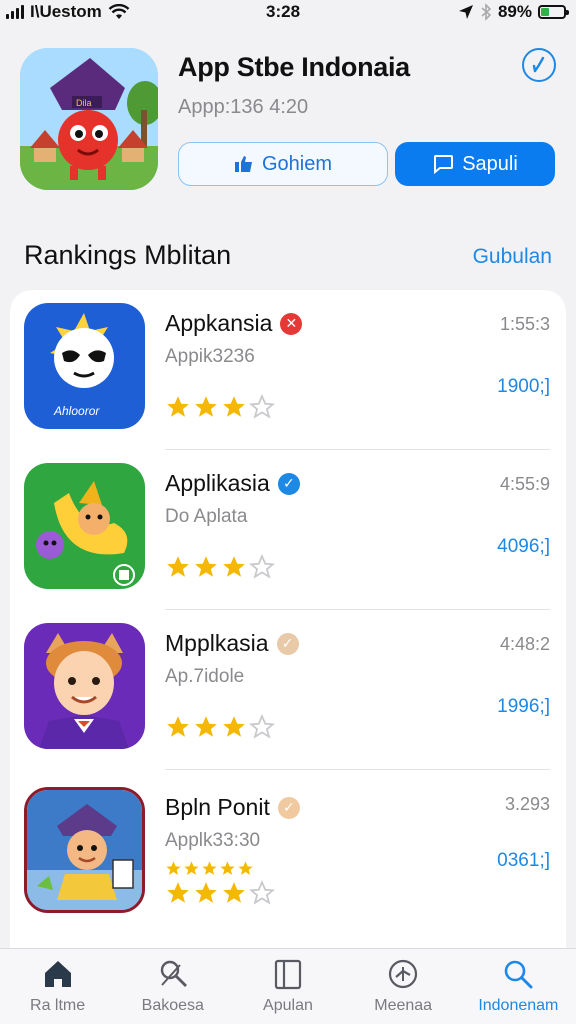  I want to click on get-button: Sapuli, so click(475, 164).